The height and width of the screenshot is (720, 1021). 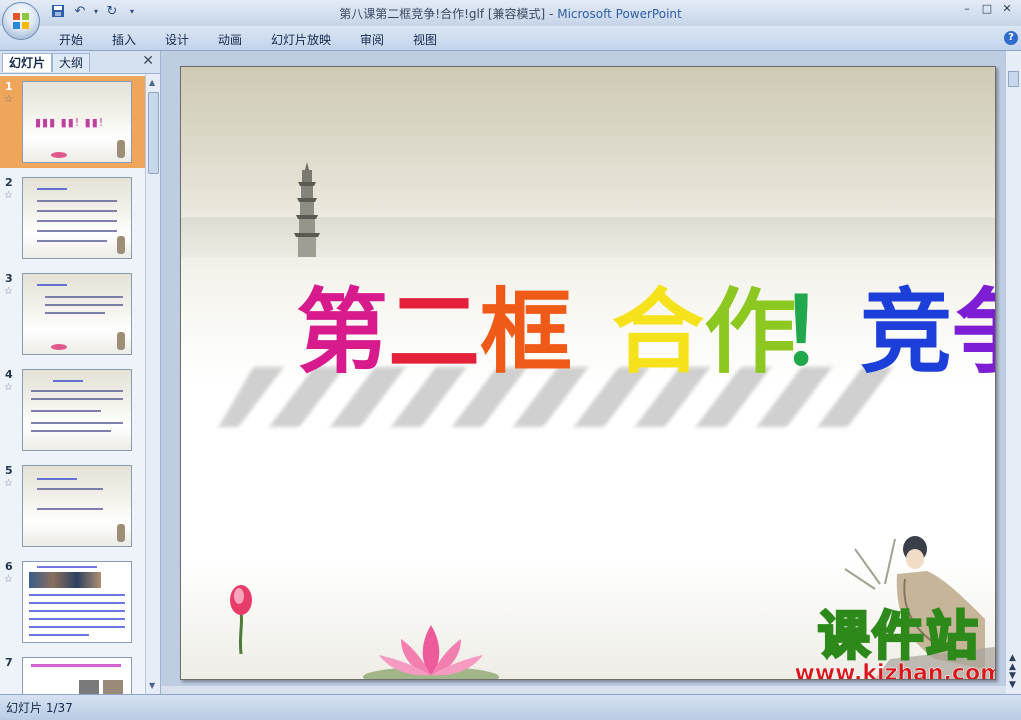 I want to click on slide-thumbnail-5: 5 ☆, so click(x=72, y=506).